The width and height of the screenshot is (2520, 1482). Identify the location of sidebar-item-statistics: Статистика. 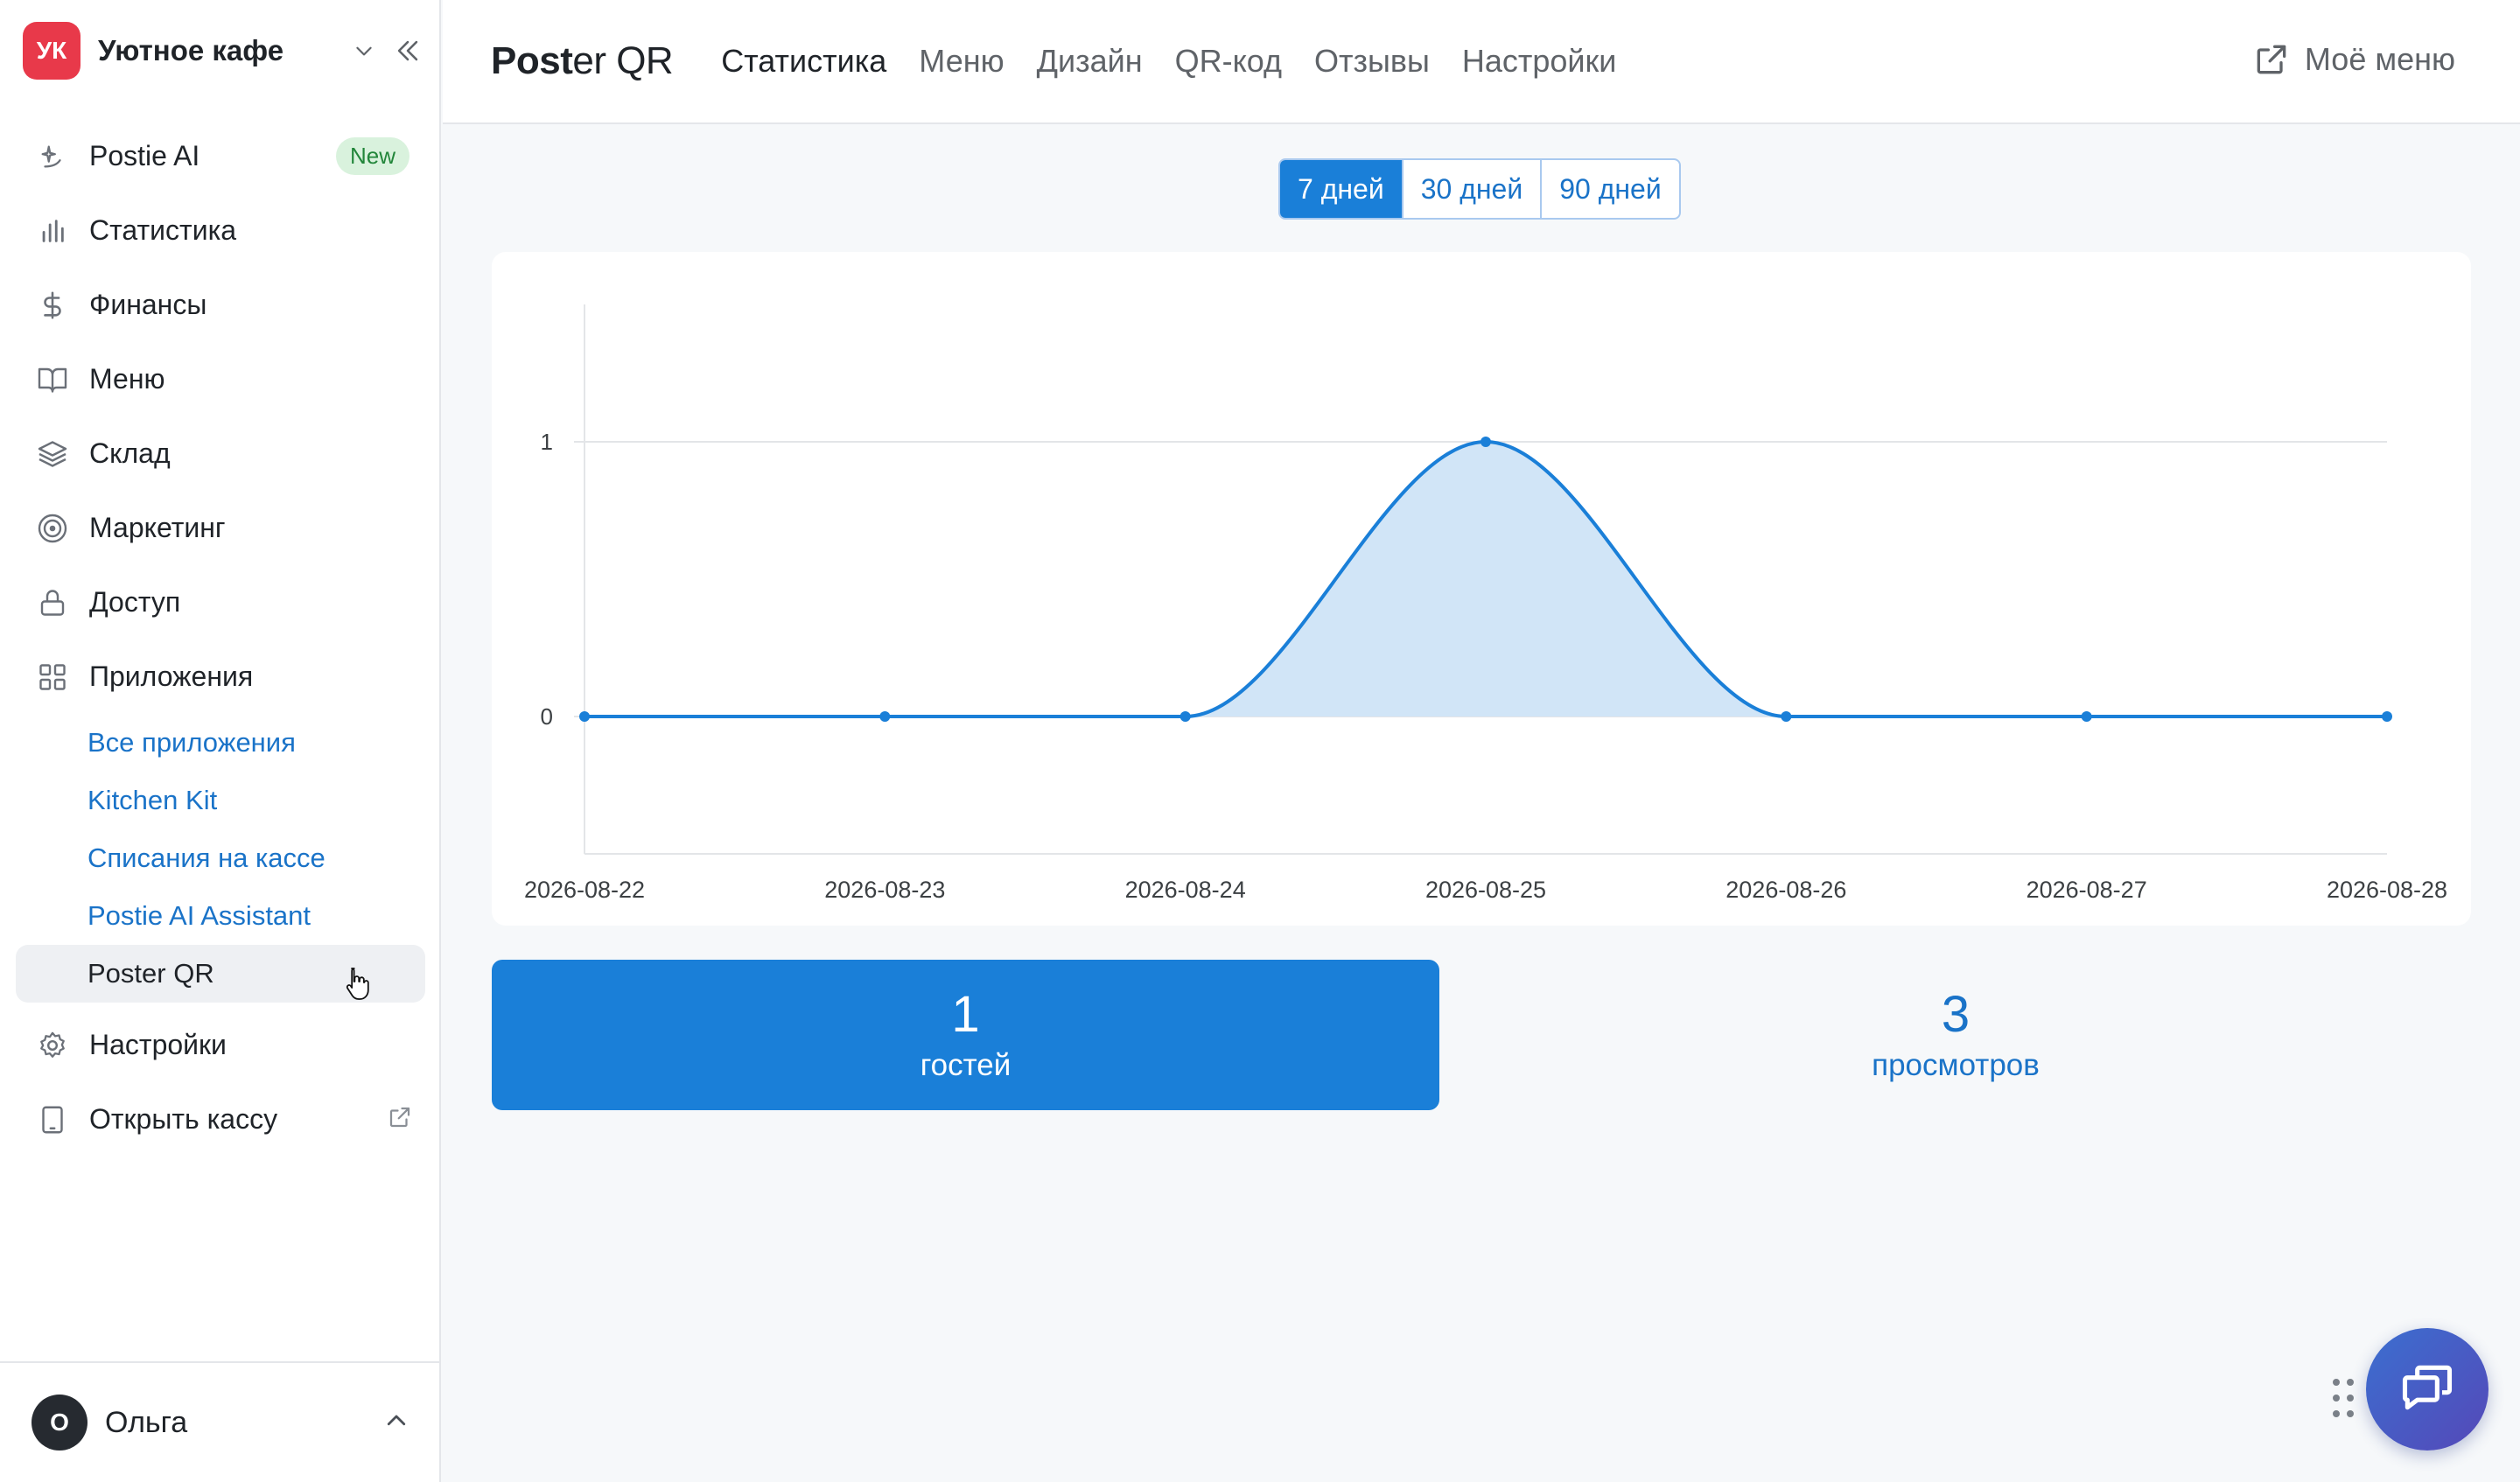
(220, 230).